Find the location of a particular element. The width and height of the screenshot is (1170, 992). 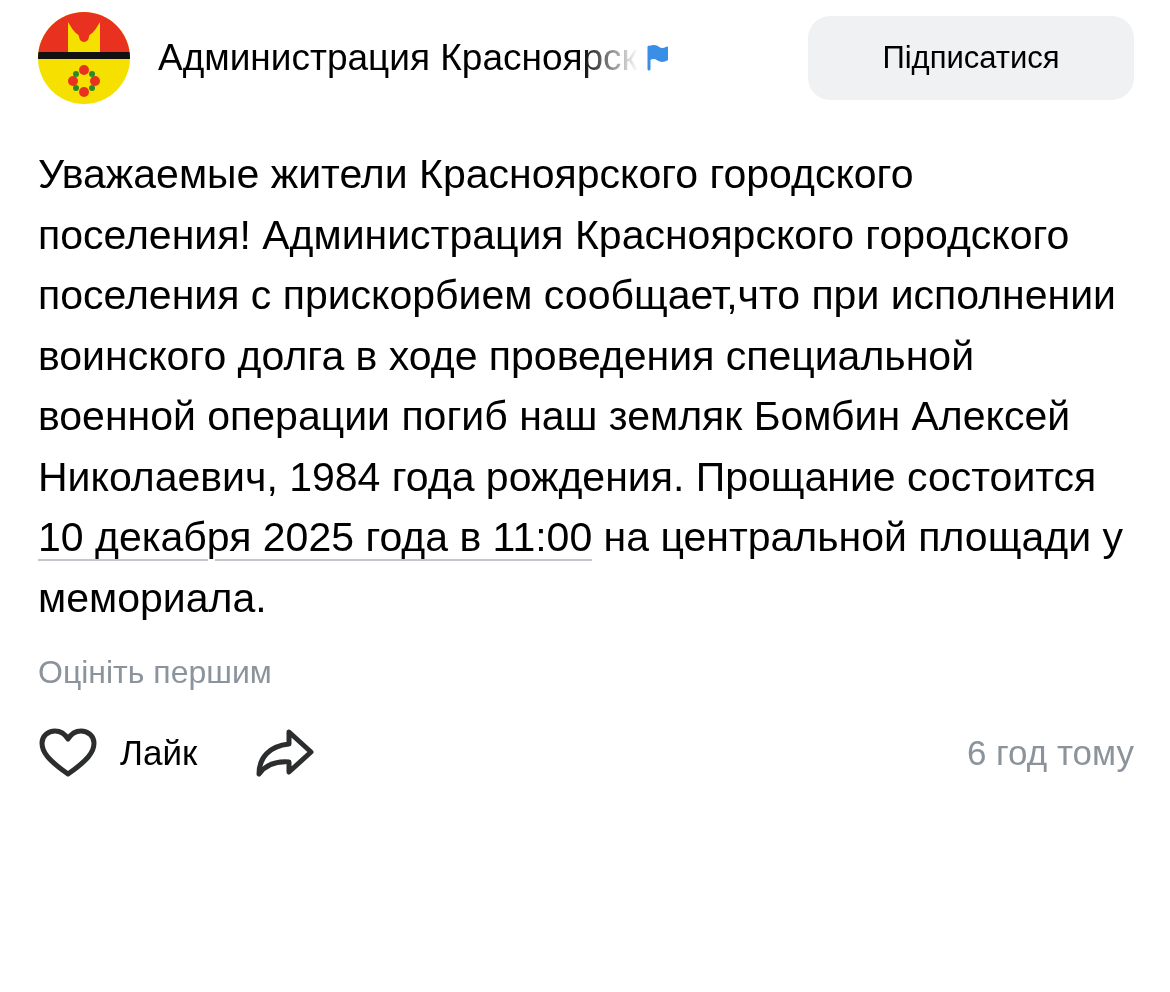

subscribe-button: Підписатися is located at coordinates (971, 58).